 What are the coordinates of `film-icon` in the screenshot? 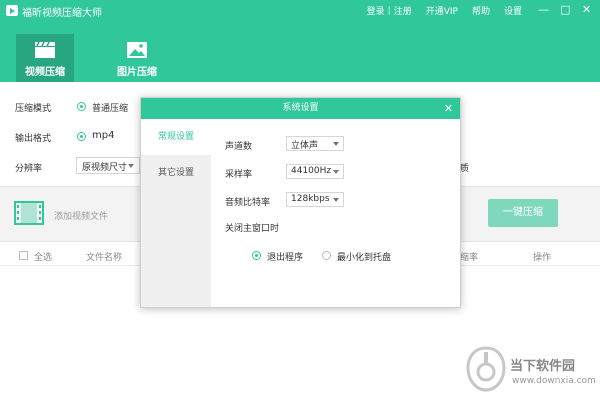 It's located at (29, 213).